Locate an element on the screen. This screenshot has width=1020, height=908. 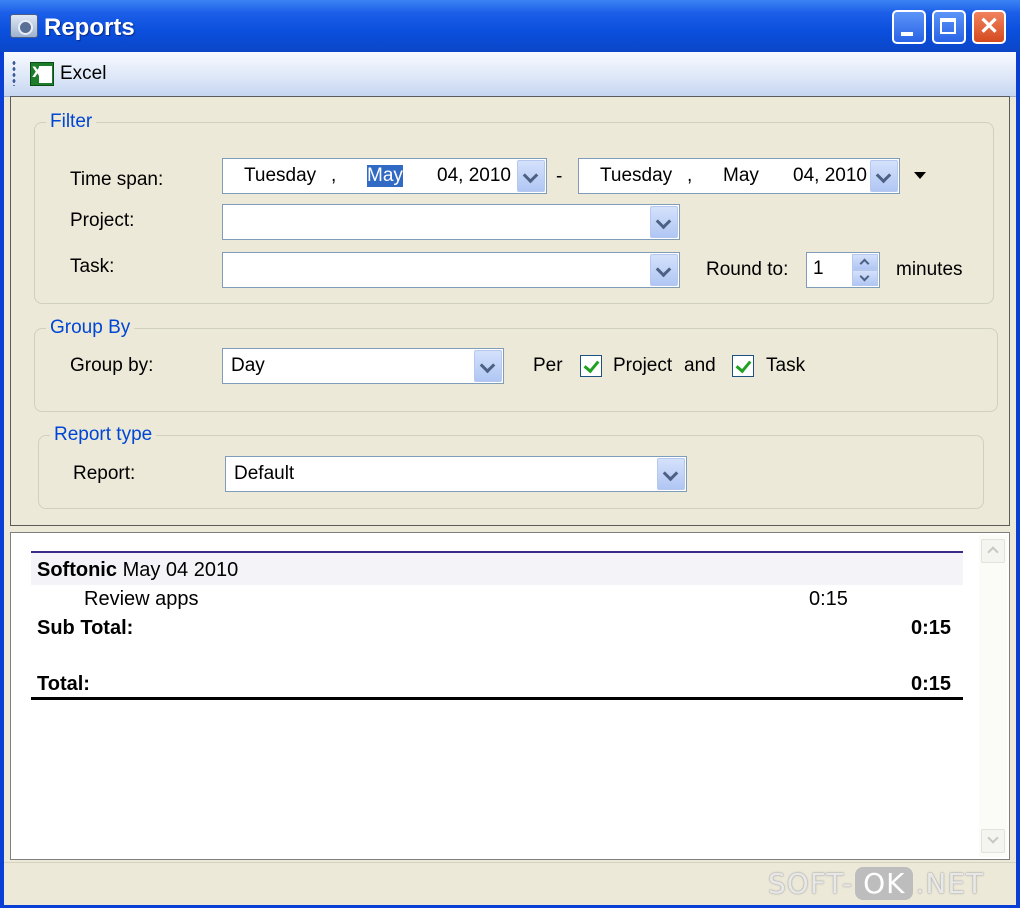
report-group-name: Softonic is located at coordinates (77, 570).